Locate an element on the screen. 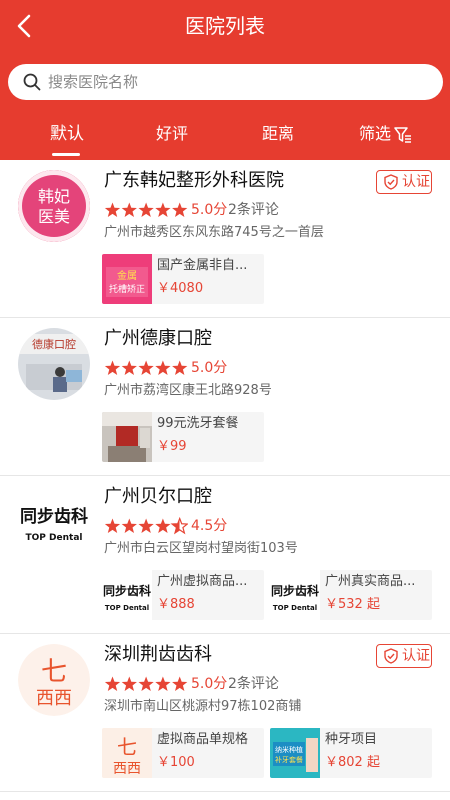 The image size is (450, 800). hospital-name: 广州德康口腔 is located at coordinates (158, 338).